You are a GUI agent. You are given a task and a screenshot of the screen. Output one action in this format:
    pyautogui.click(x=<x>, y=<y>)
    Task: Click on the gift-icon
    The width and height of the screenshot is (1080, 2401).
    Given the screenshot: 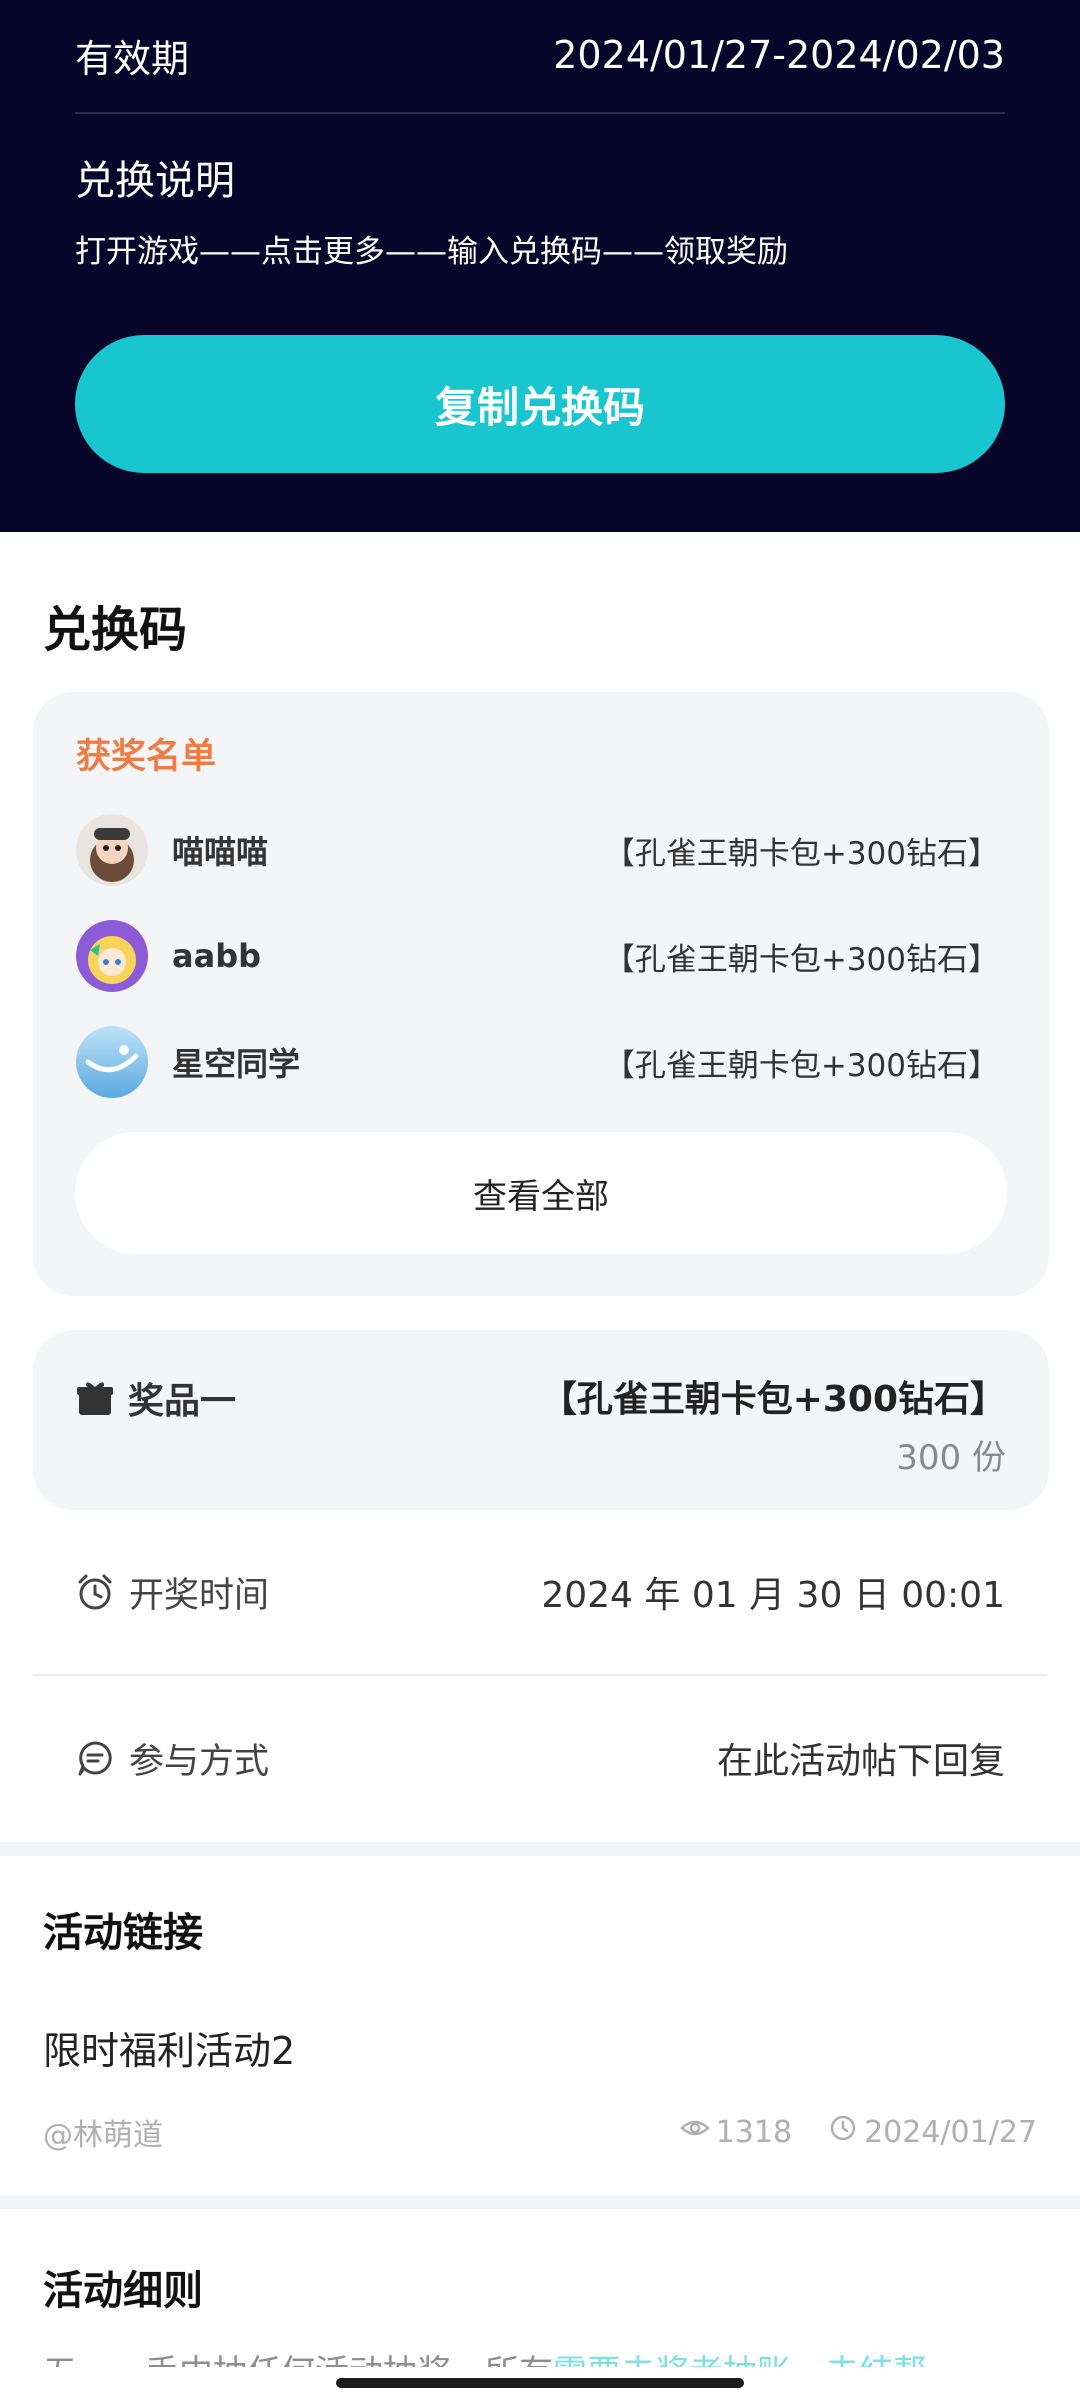 What is the action you would take?
    pyautogui.click(x=95, y=1398)
    